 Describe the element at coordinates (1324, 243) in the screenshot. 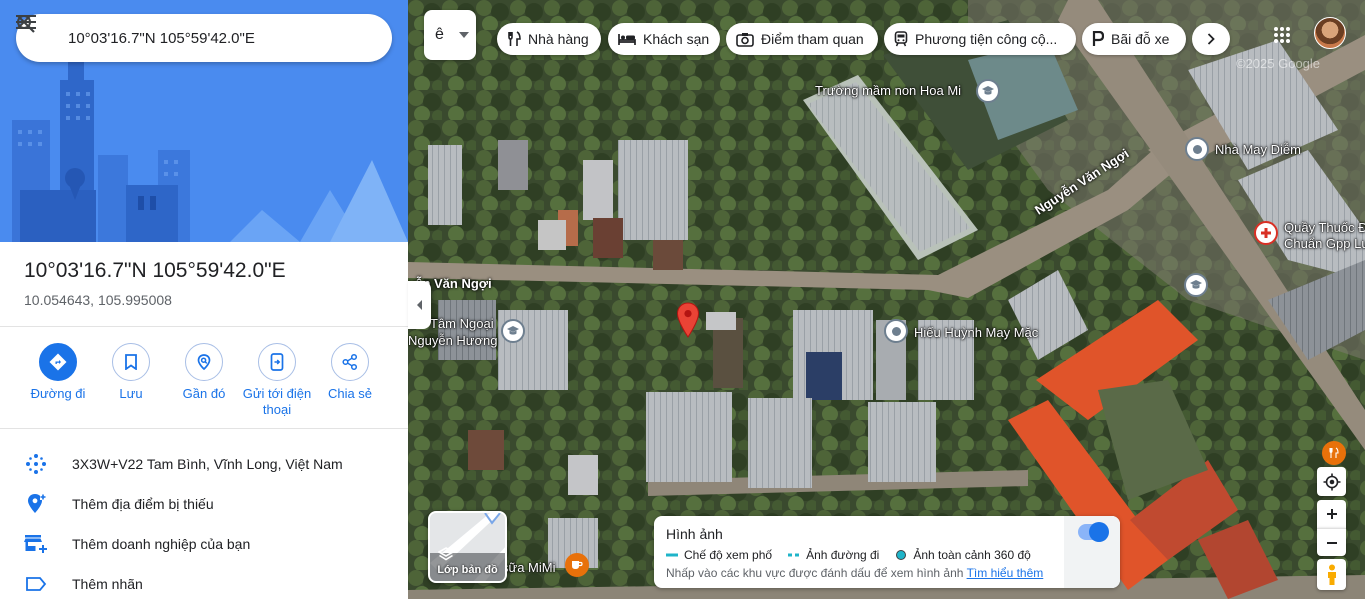

I see `poi-label-pharmacy-line2: Chuẩn Gpp Lu` at that location.